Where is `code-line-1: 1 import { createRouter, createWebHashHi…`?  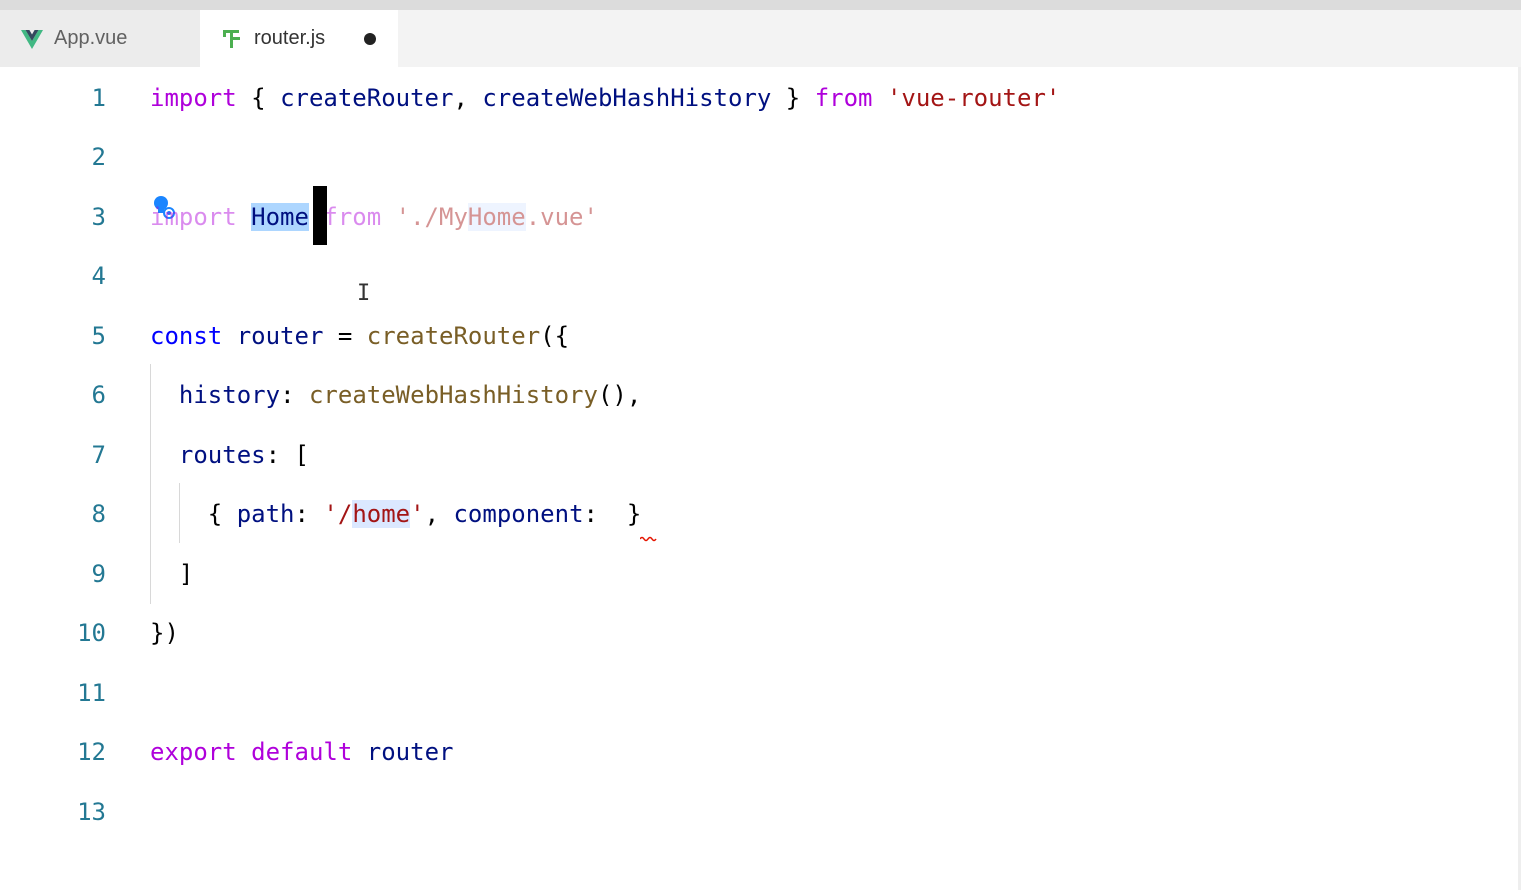
code-line-1: 1 import { createRouter, createWebHashHi… is located at coordinates (750, 98).